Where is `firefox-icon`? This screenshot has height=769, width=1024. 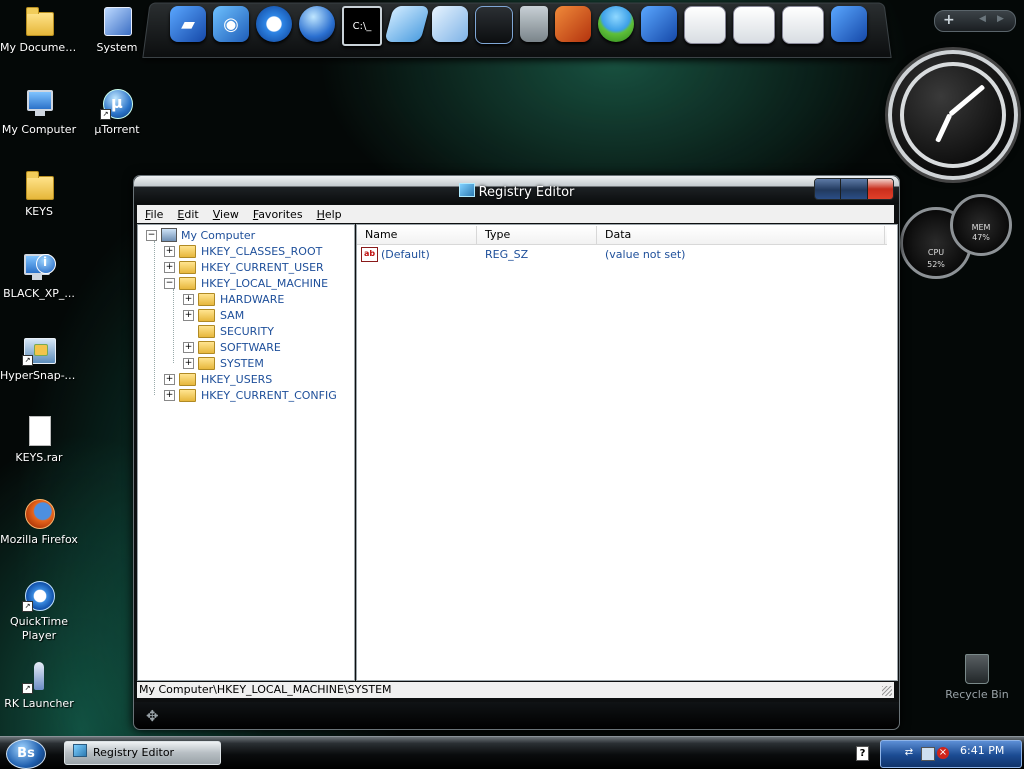
firefox-icon is located at coordinates (573, 24).